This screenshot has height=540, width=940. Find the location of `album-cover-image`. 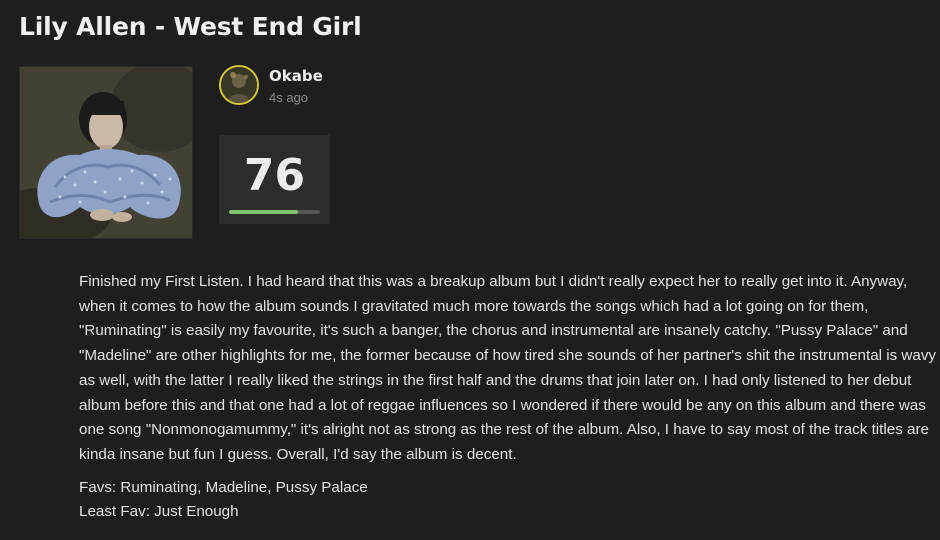

album-cover-image is located at coordinates (106, 152).